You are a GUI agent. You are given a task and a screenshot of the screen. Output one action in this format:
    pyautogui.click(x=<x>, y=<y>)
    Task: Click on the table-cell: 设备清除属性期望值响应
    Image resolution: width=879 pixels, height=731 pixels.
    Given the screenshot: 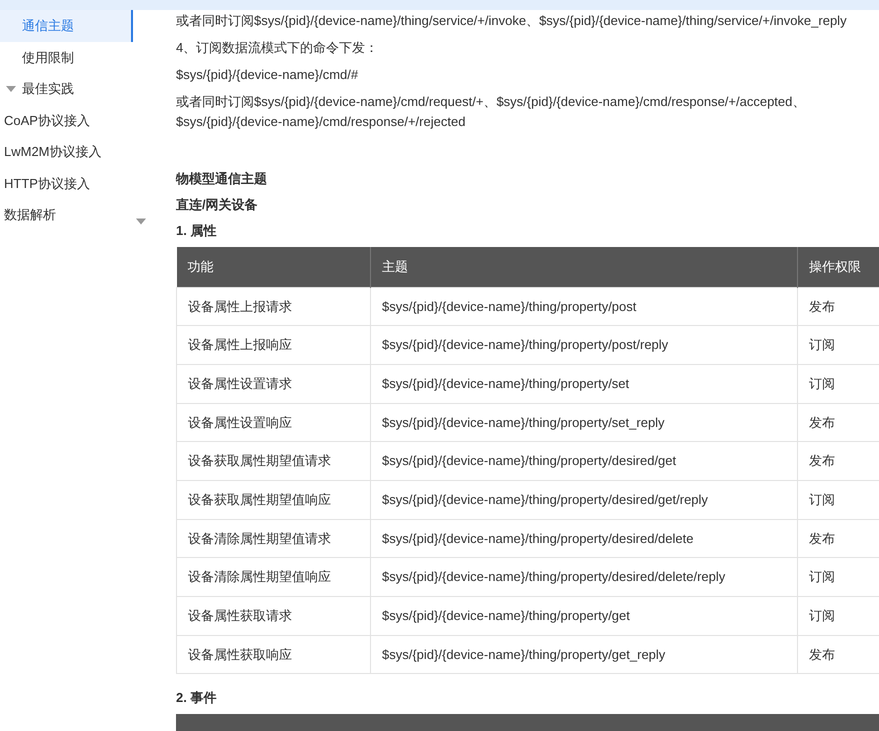 What is the action you would take?
    pyautogui.click(x=273, y=577)
    